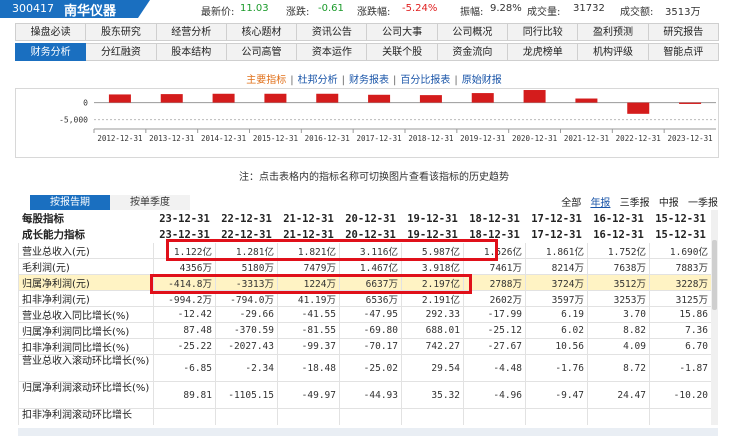 The height and width of the screenshot is (438, 748). Describe the element at coordinates (318, 80) in the screenshot. I see `subnav-dupont-analysis: 杜邦分析` at that location.